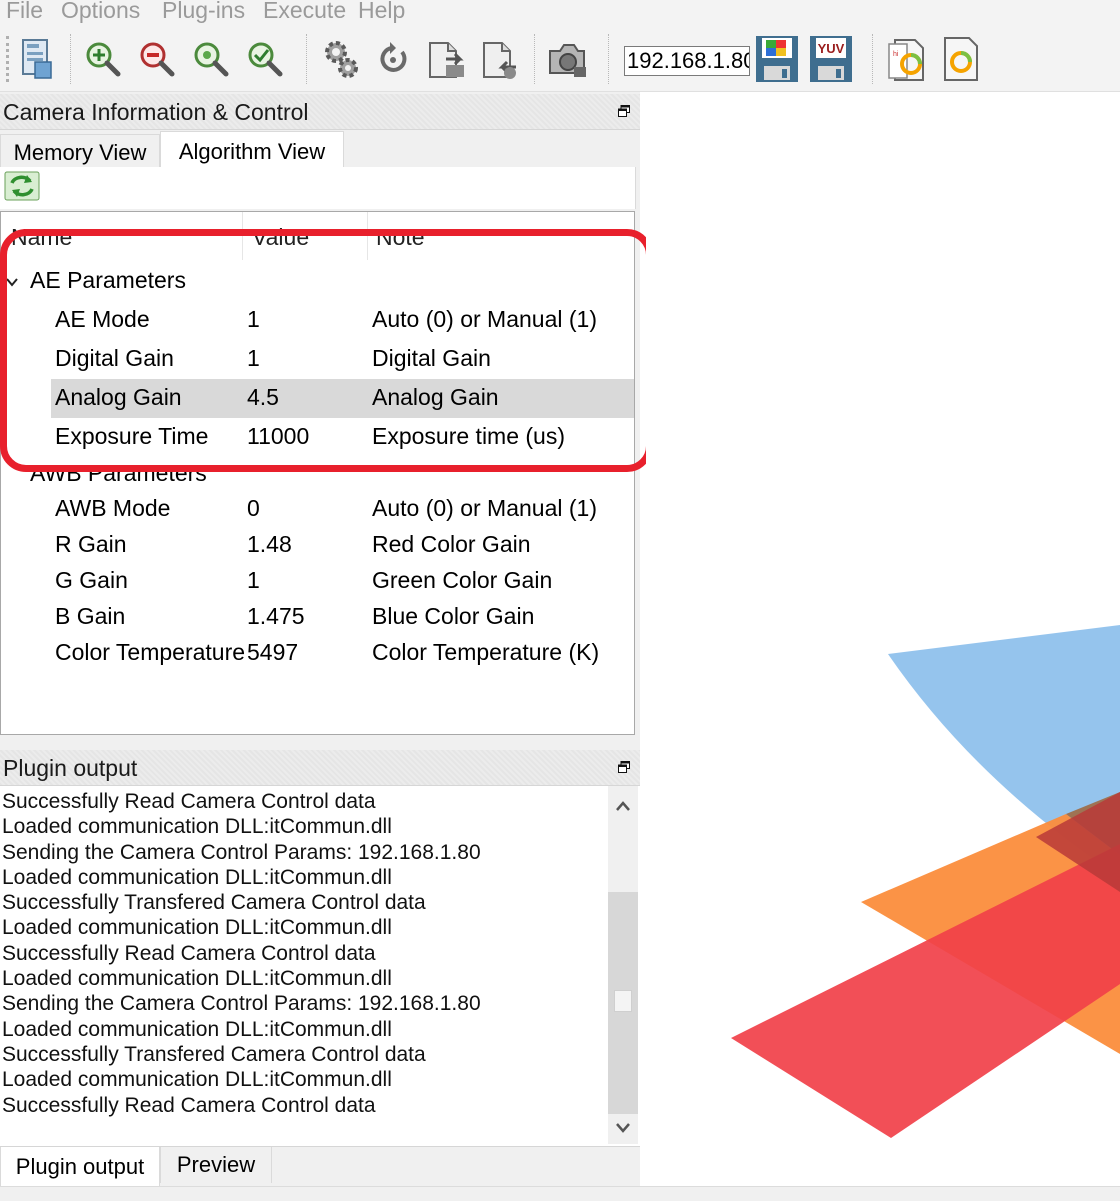  What do you see at coordinates (114, 358) in the screenshot?
I see `param-name: Digital Gain` at bounding box center [114, 358].